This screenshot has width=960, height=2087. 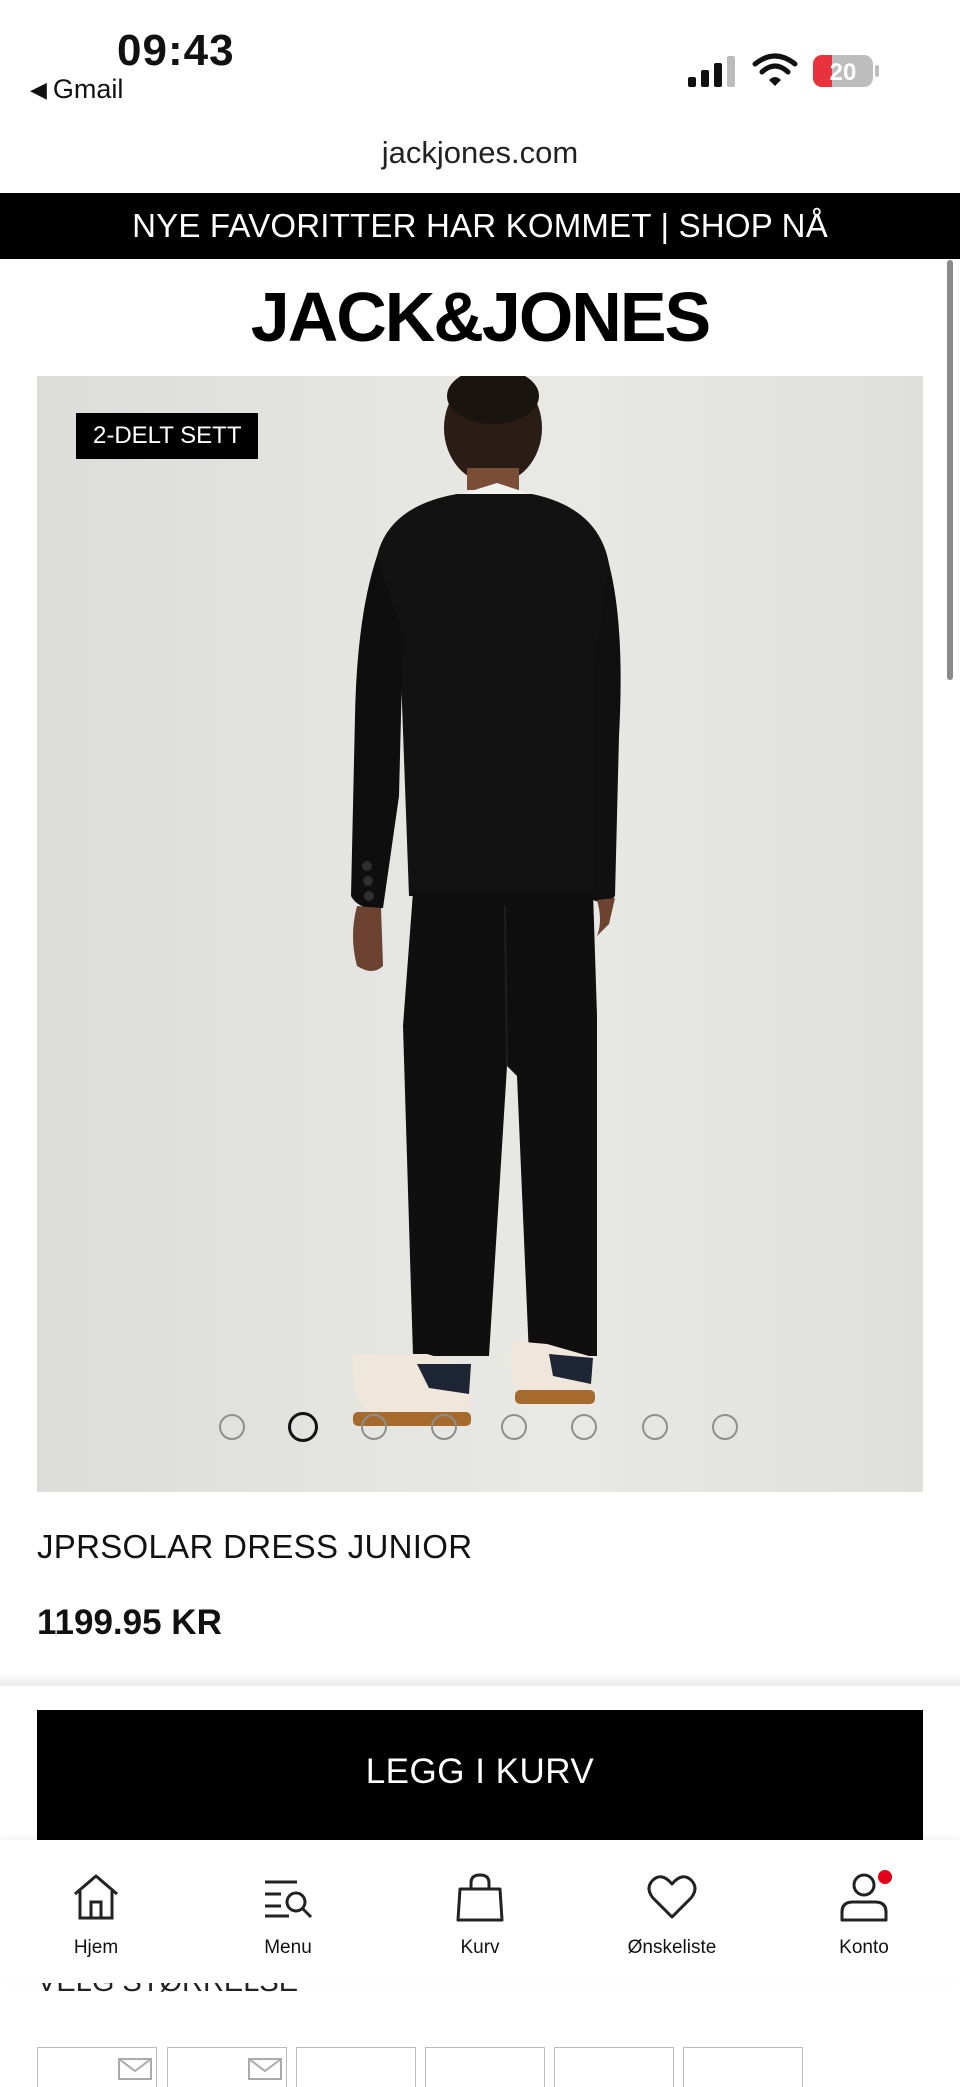 I want to click on scrollbar, so click(x=950, y=470).